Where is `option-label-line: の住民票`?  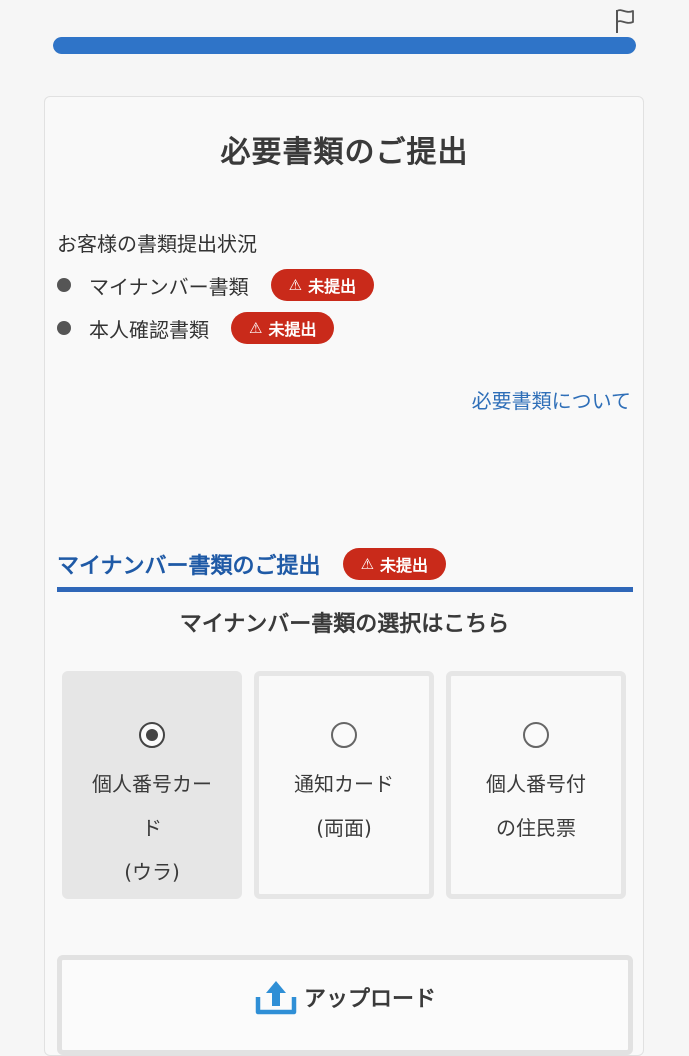
option-label-line: の住民票 is located at coordinates (536, 828).